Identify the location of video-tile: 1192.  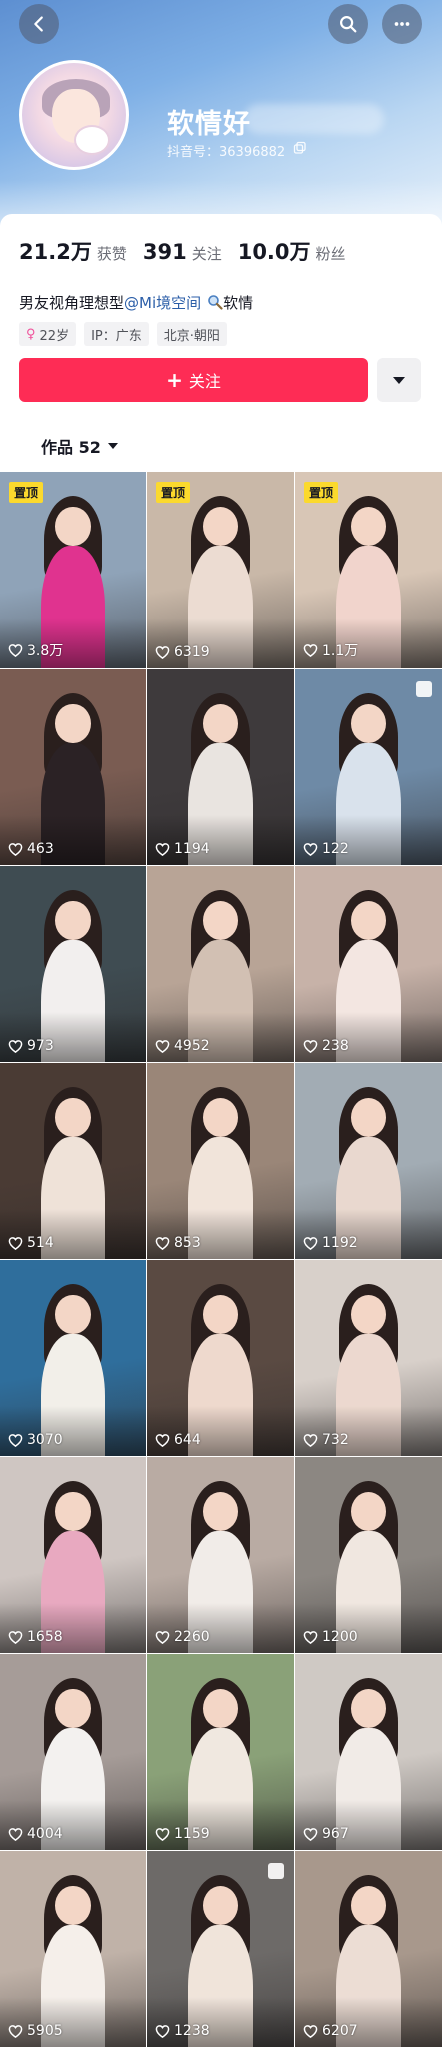
(368, 1161).